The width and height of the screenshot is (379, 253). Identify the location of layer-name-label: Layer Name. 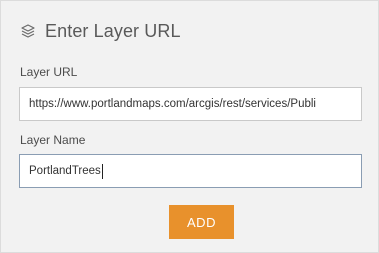
(53, 140).